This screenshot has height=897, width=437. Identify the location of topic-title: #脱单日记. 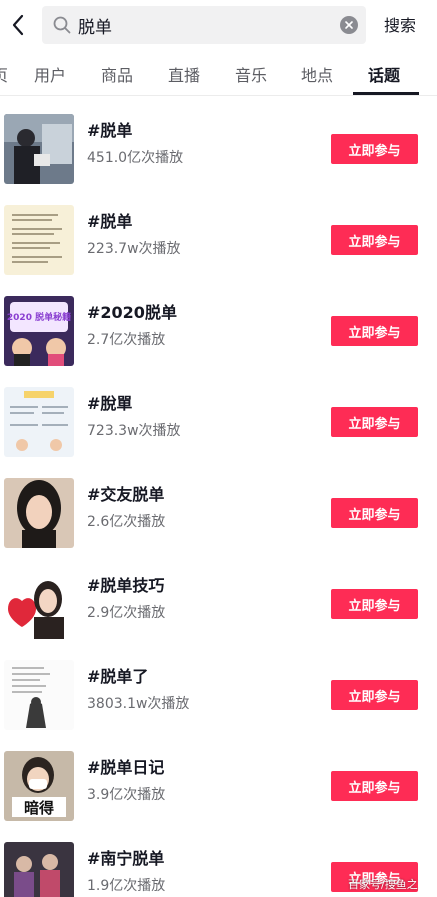
(126, 767).